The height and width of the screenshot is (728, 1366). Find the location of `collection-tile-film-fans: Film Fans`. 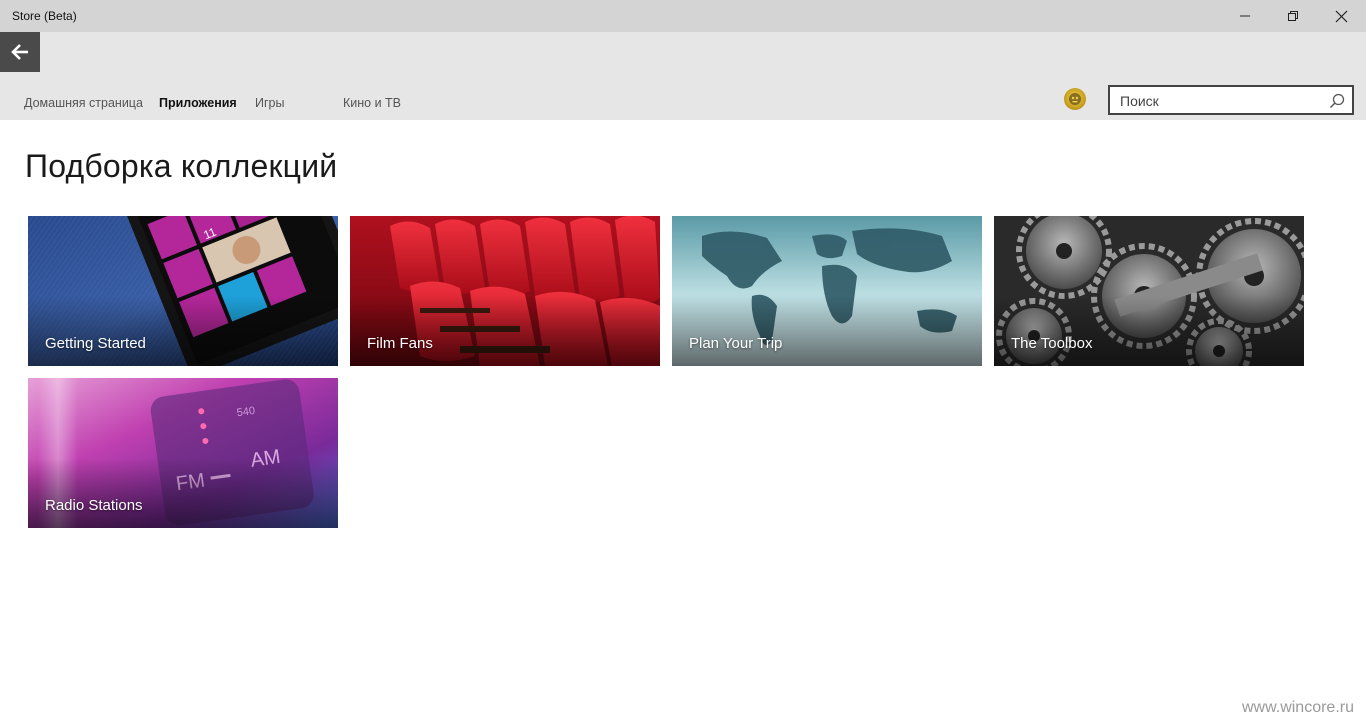

collection-tile-film-fans: Film Fans is located at coordinates (505, 291).